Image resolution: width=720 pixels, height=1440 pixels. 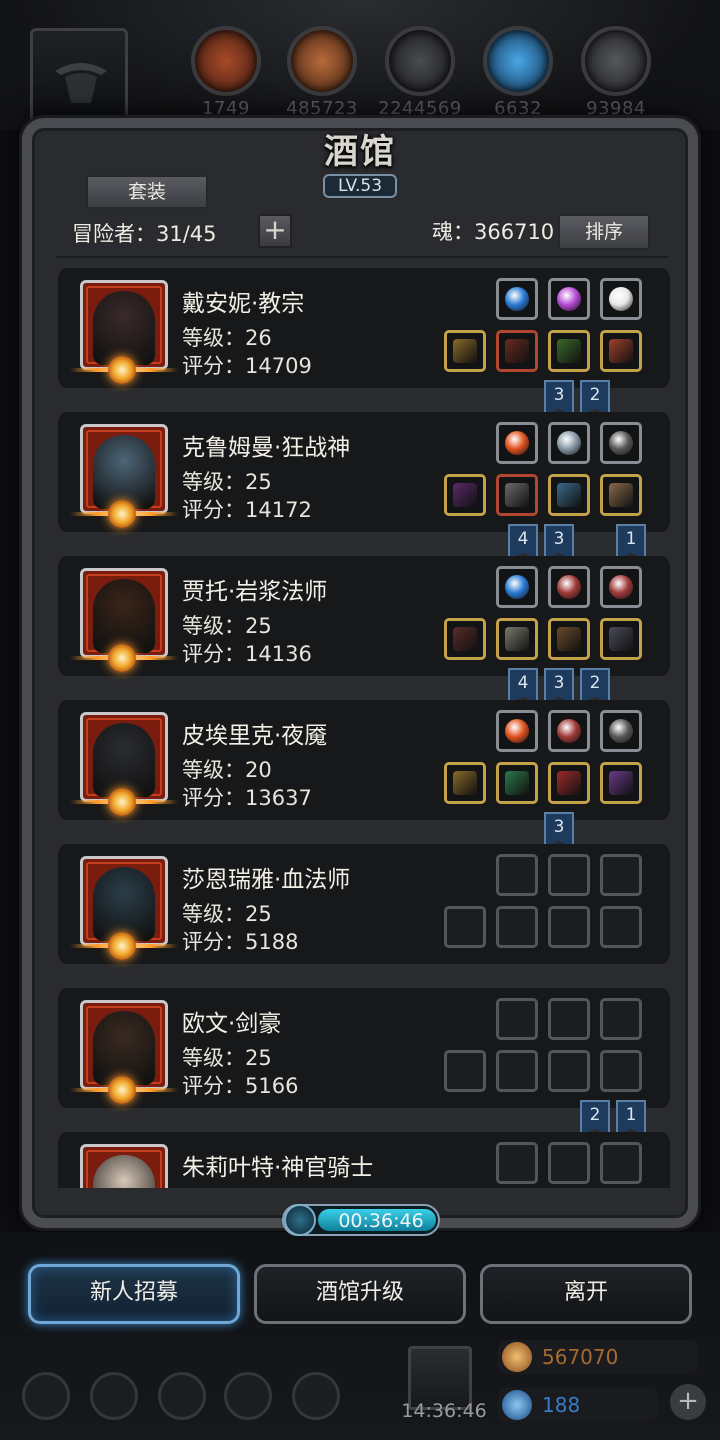 I want to click on resource-wood: 485723, so click(x=322, y=72).